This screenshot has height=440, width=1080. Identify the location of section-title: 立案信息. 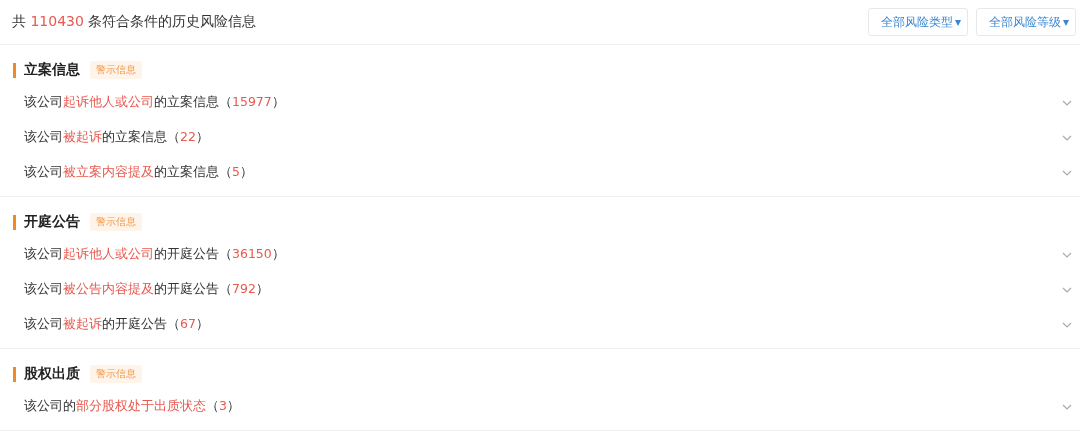
(52, 70).